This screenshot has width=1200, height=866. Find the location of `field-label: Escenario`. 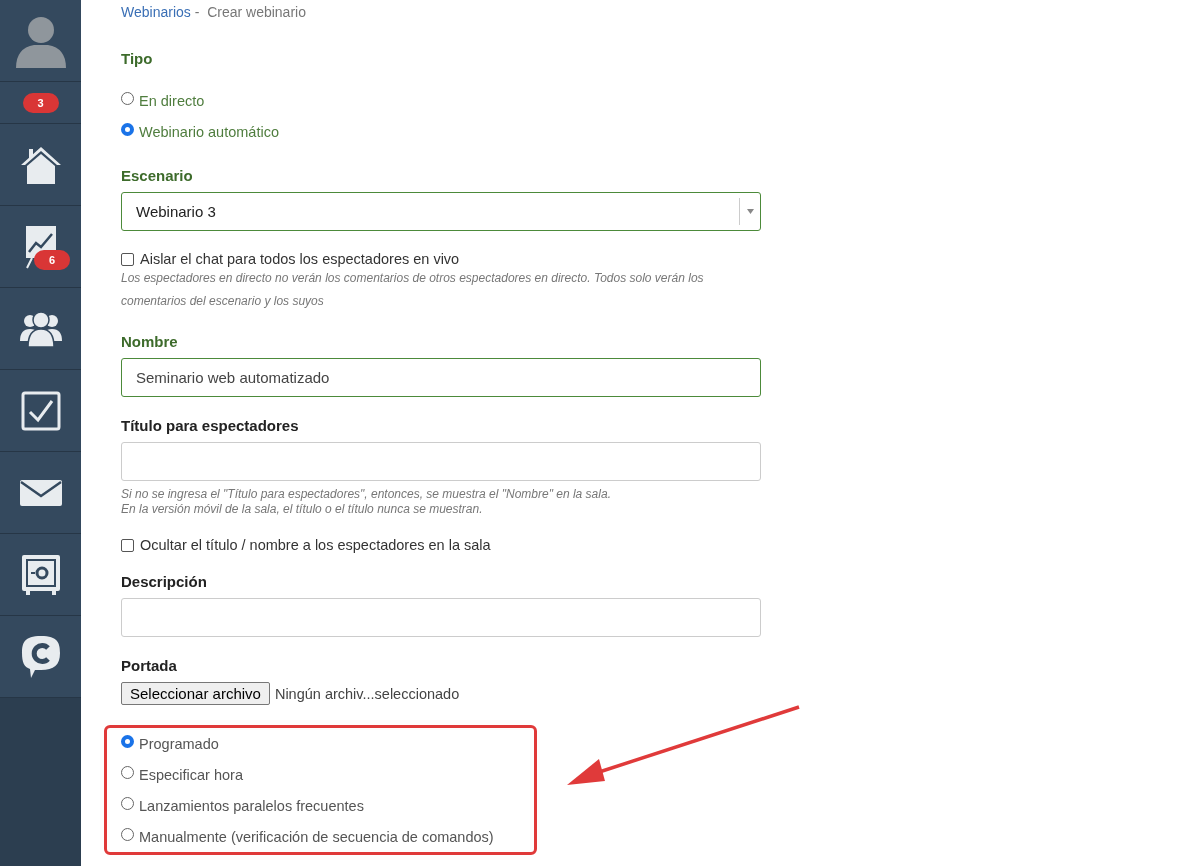

field-label: Escenario is located at coordinates (157, 175).